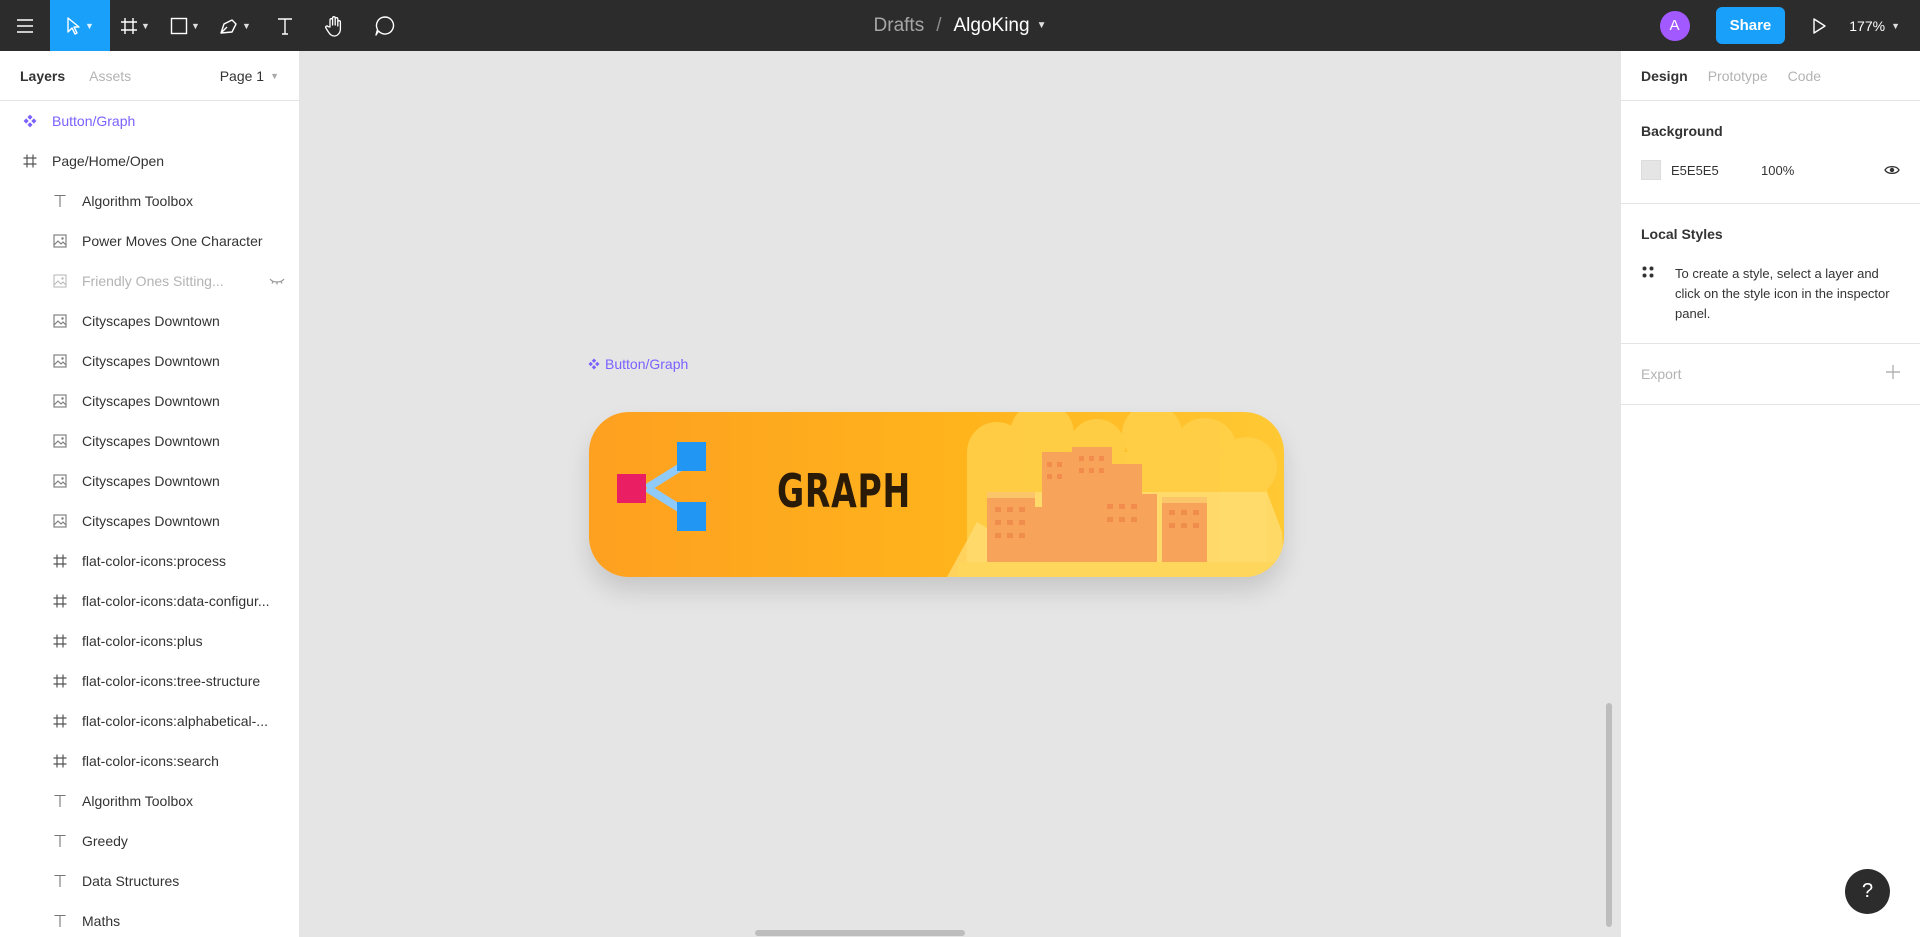 The height and width of the screenshot is (937, 1920). I want to click on layer-row: Data Structures, so click(149, 881).